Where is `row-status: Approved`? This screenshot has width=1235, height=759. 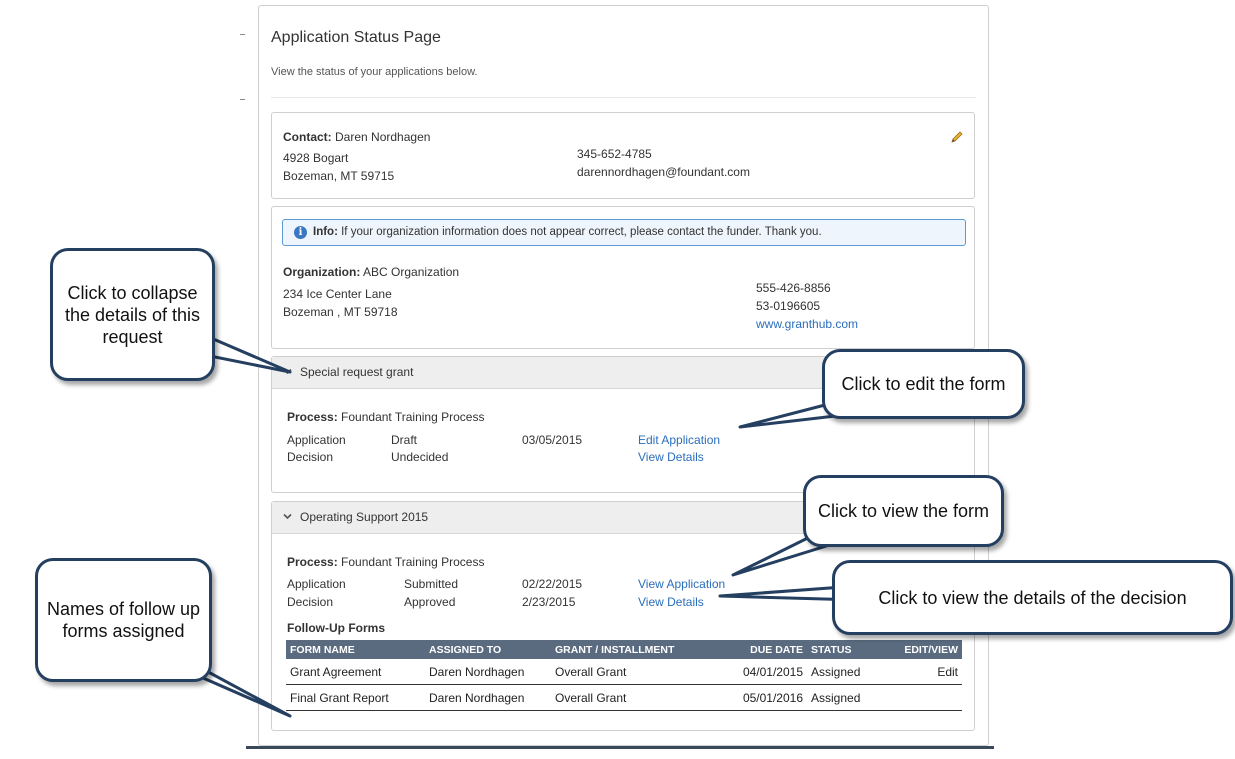
row-status: Approved is located at coordinates (430, 602).